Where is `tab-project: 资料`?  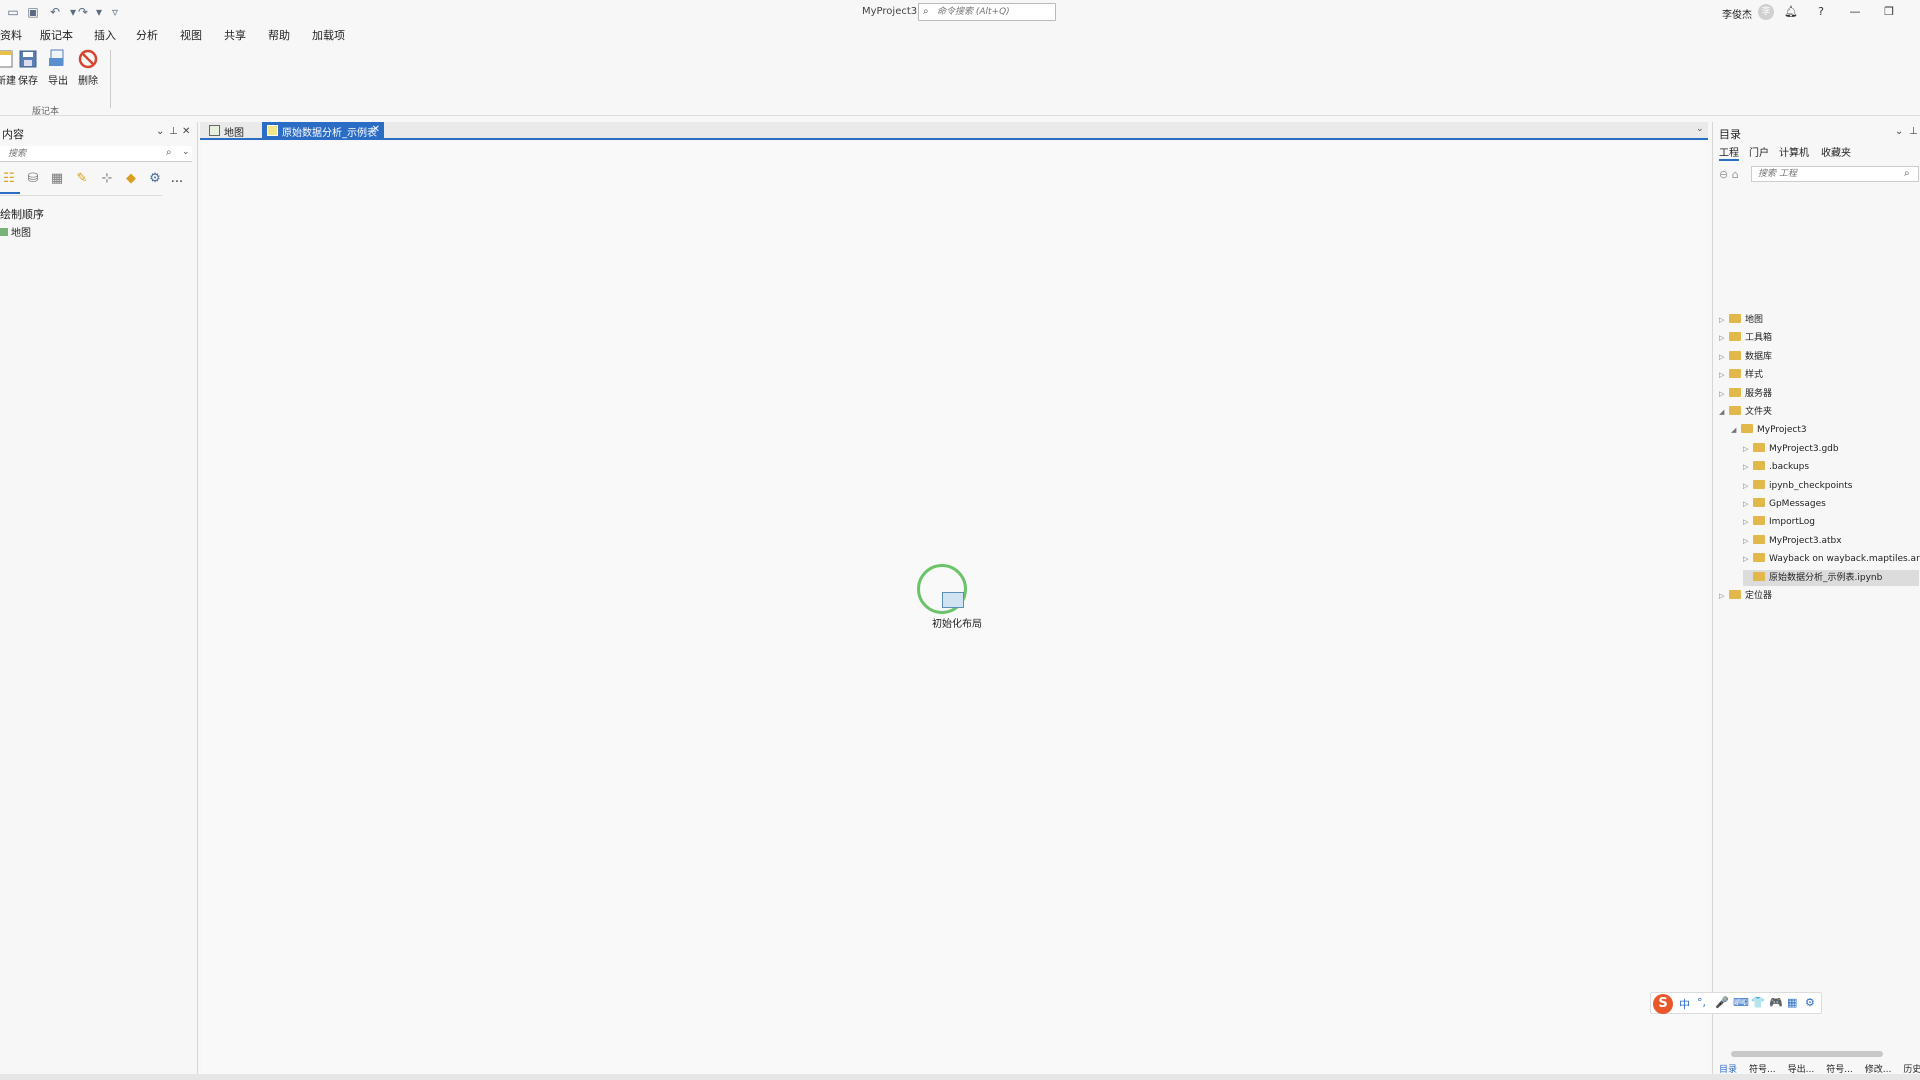
tab-project: 资料 is located at coordinates (11, 35).